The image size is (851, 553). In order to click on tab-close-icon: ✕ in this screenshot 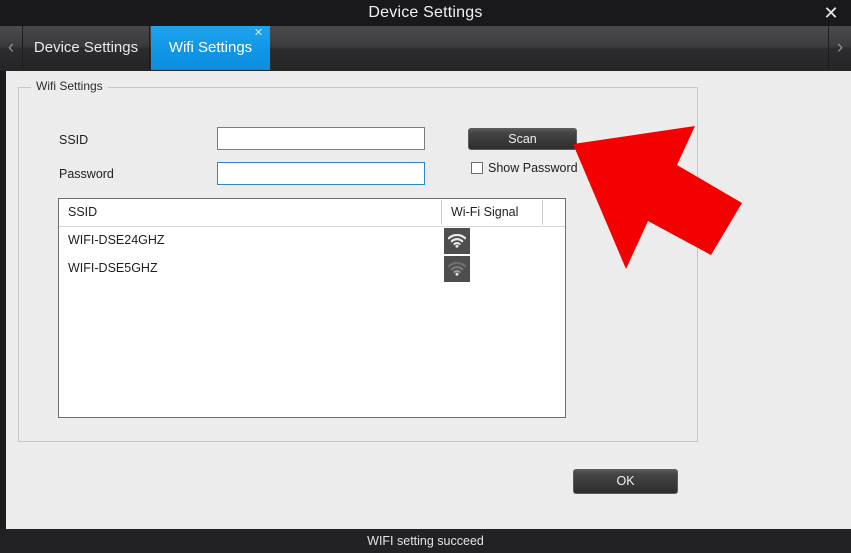, I will do `click(258, 33)`.